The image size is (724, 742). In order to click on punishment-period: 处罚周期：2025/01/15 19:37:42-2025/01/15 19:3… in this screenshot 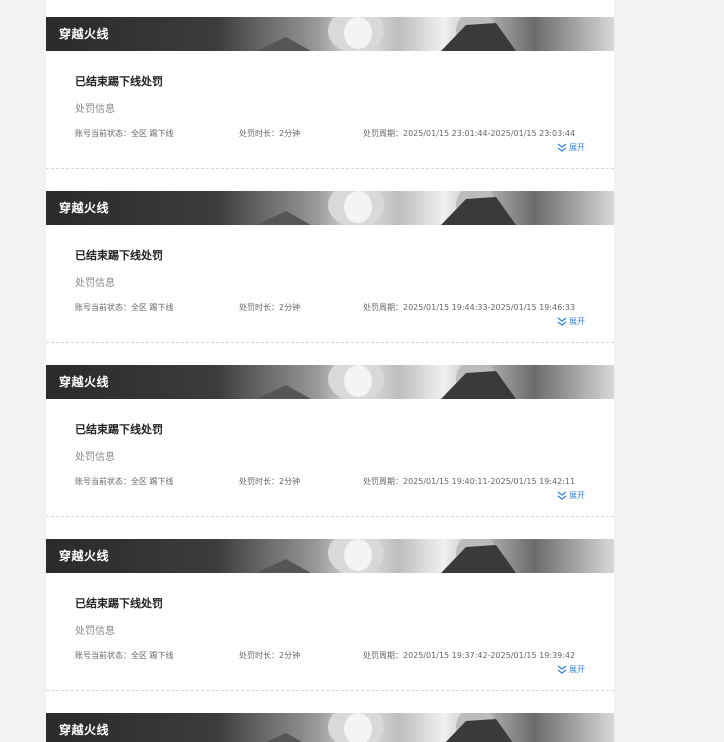, I will do `click(469, 655)`.